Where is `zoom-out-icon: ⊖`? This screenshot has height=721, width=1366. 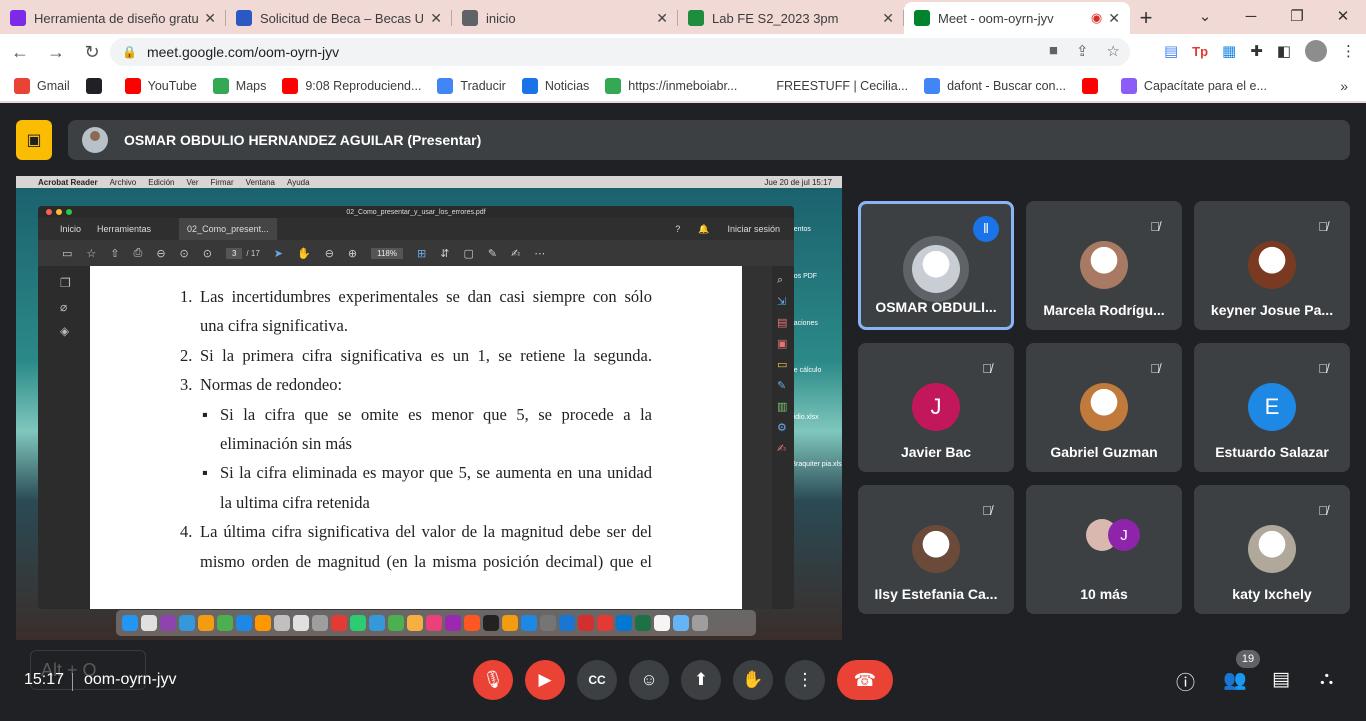
zoom-out-icon: ⊖ is located at coordinates (161, 253).